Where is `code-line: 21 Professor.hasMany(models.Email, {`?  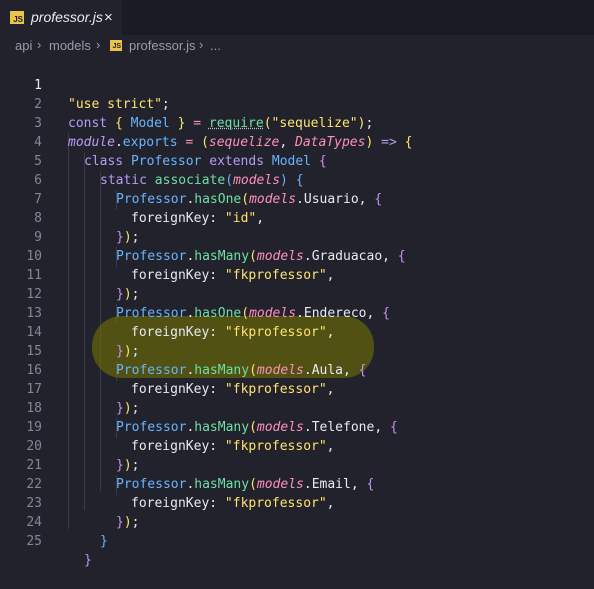
code-line: 21 Professor.hasMany(models.Email, { is located at coordinates (297, 464).